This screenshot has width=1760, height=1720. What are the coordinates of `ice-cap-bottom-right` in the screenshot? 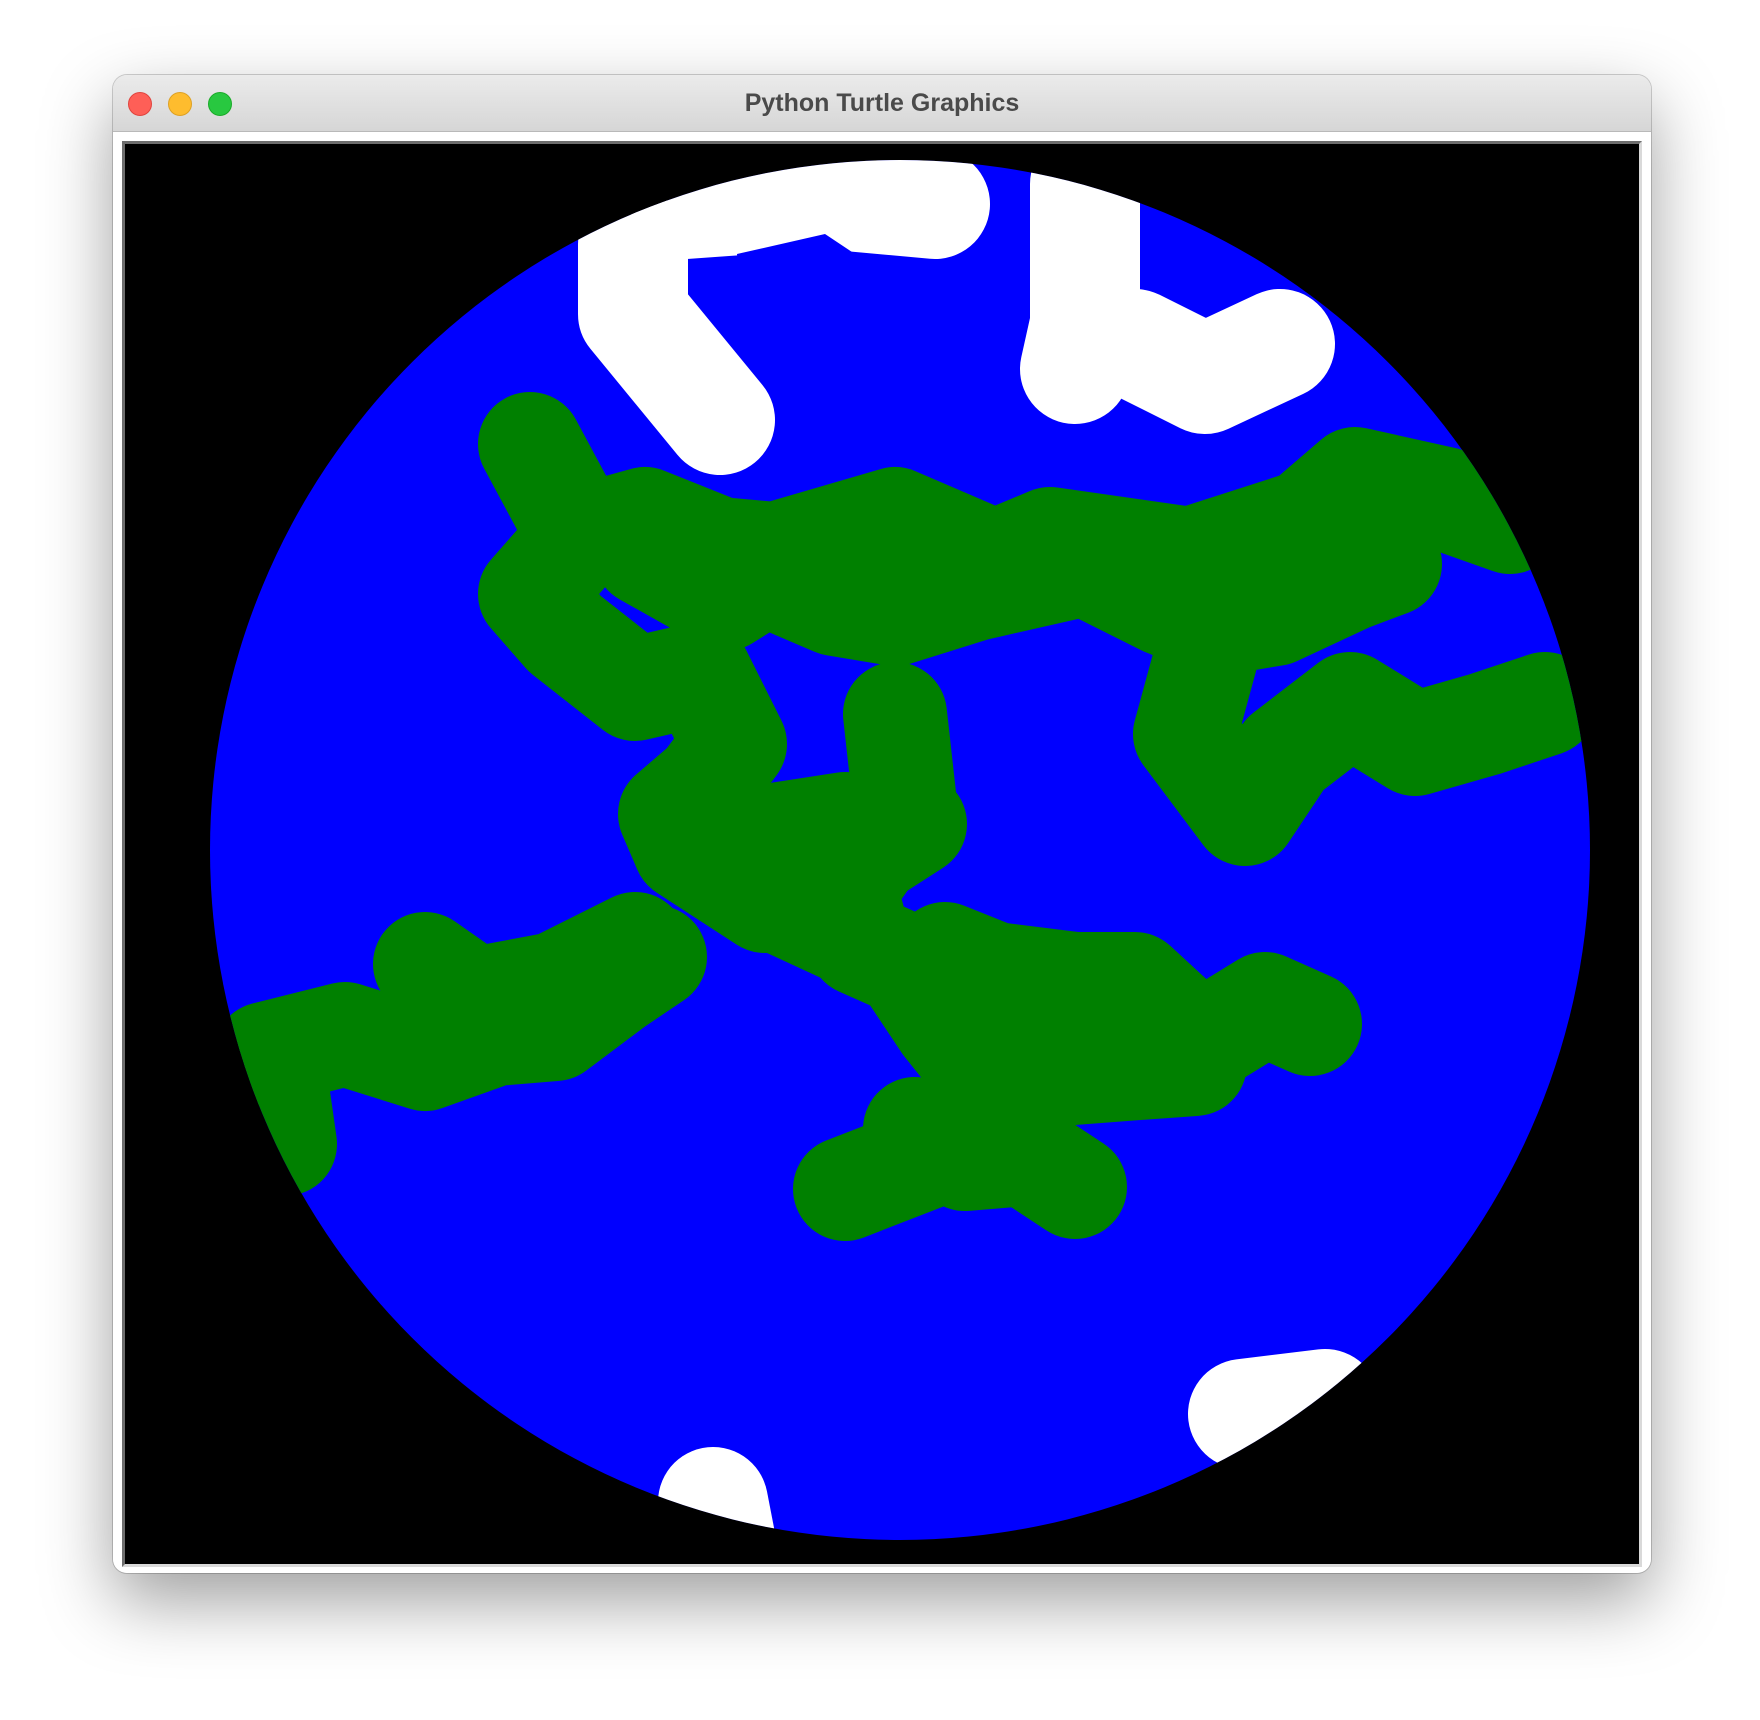 It's located at (1284, 1409).